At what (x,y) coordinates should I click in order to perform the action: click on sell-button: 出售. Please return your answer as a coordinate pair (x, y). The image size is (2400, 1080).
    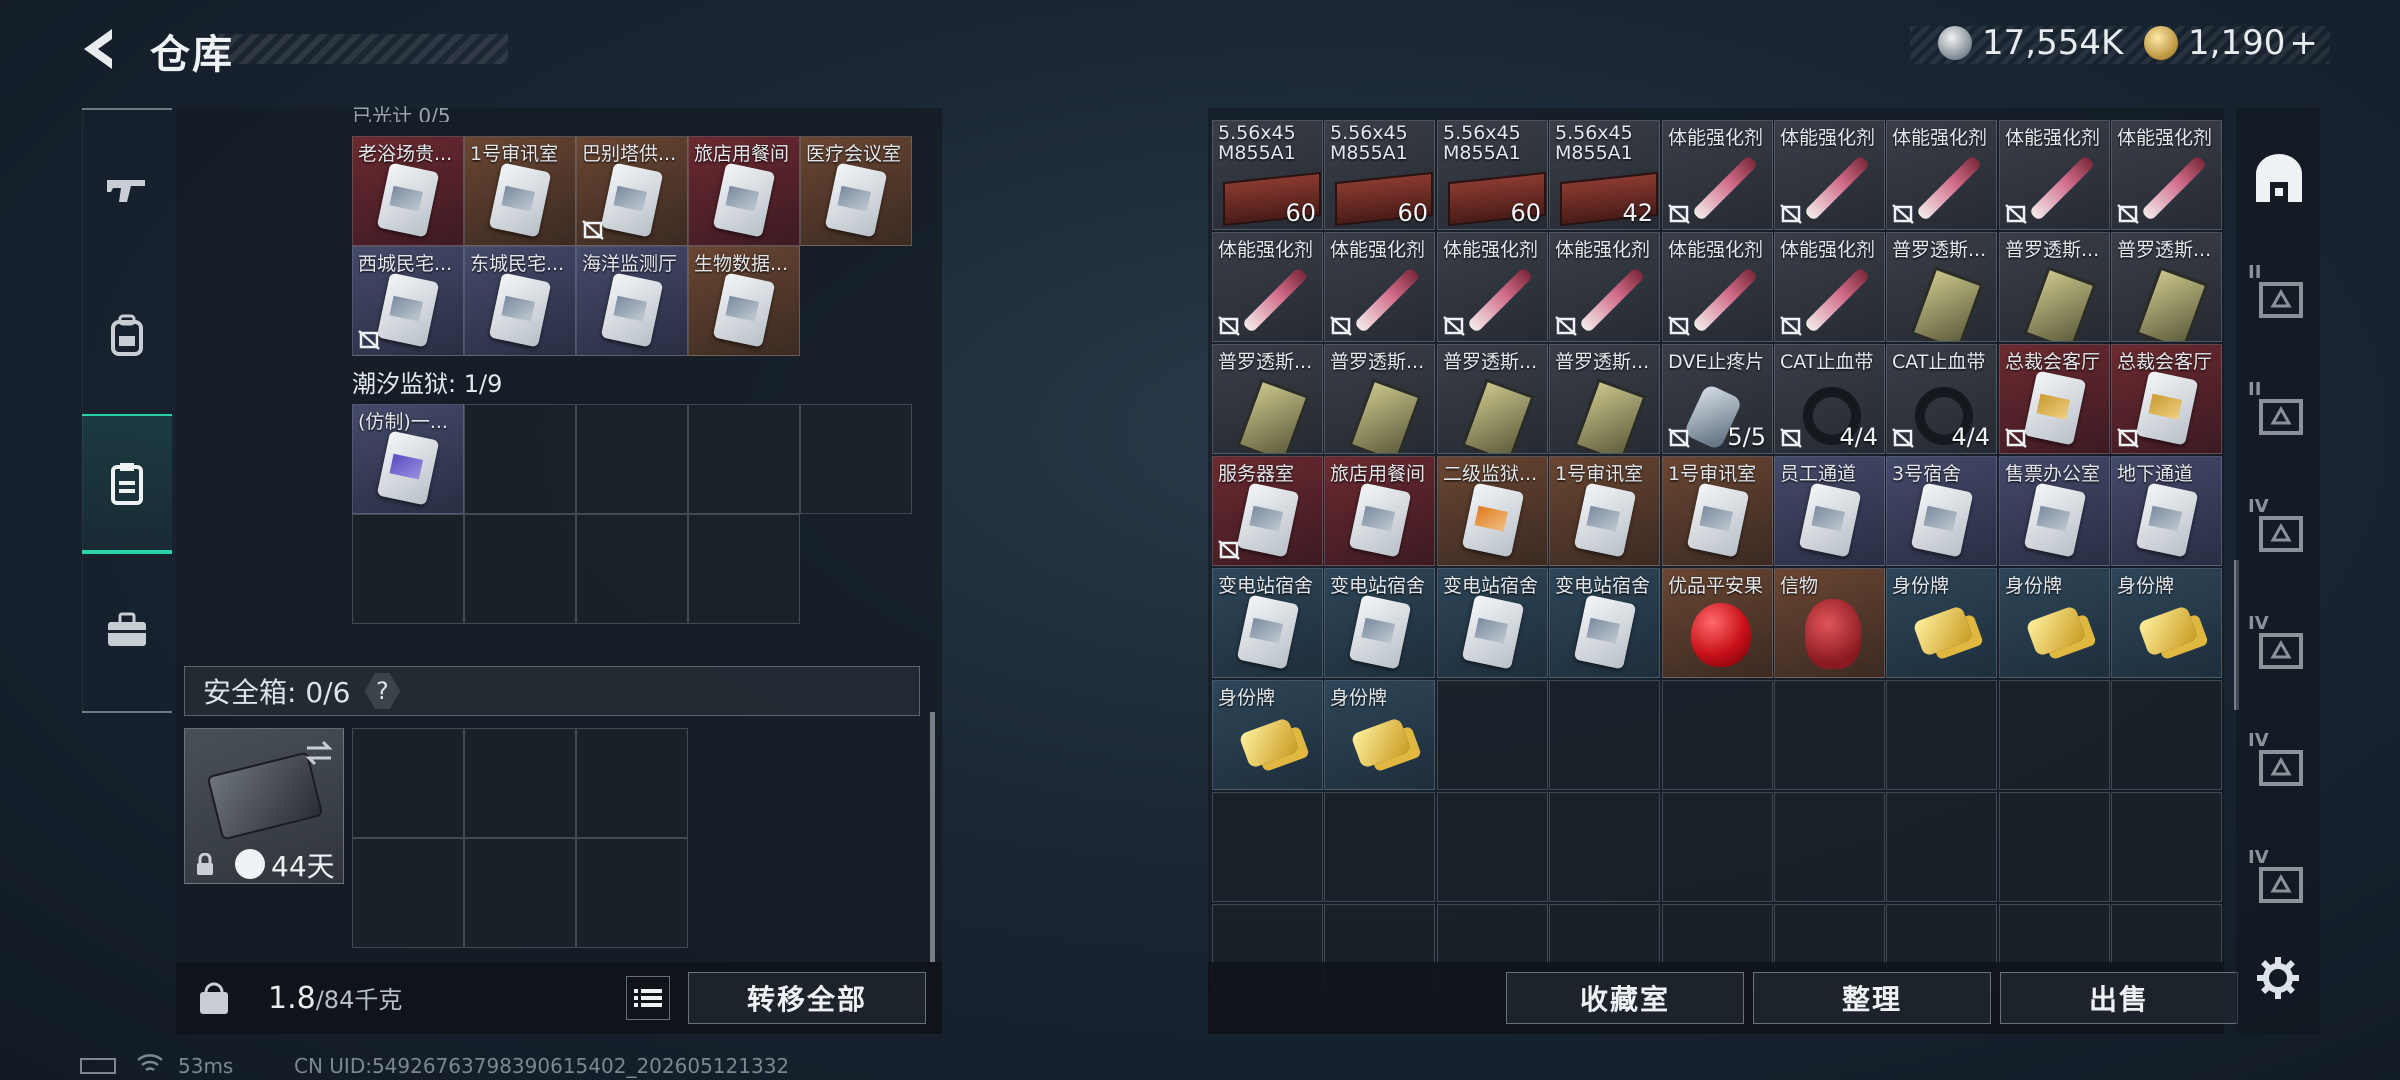
    Looking at the image, I should click on (2119, 998).